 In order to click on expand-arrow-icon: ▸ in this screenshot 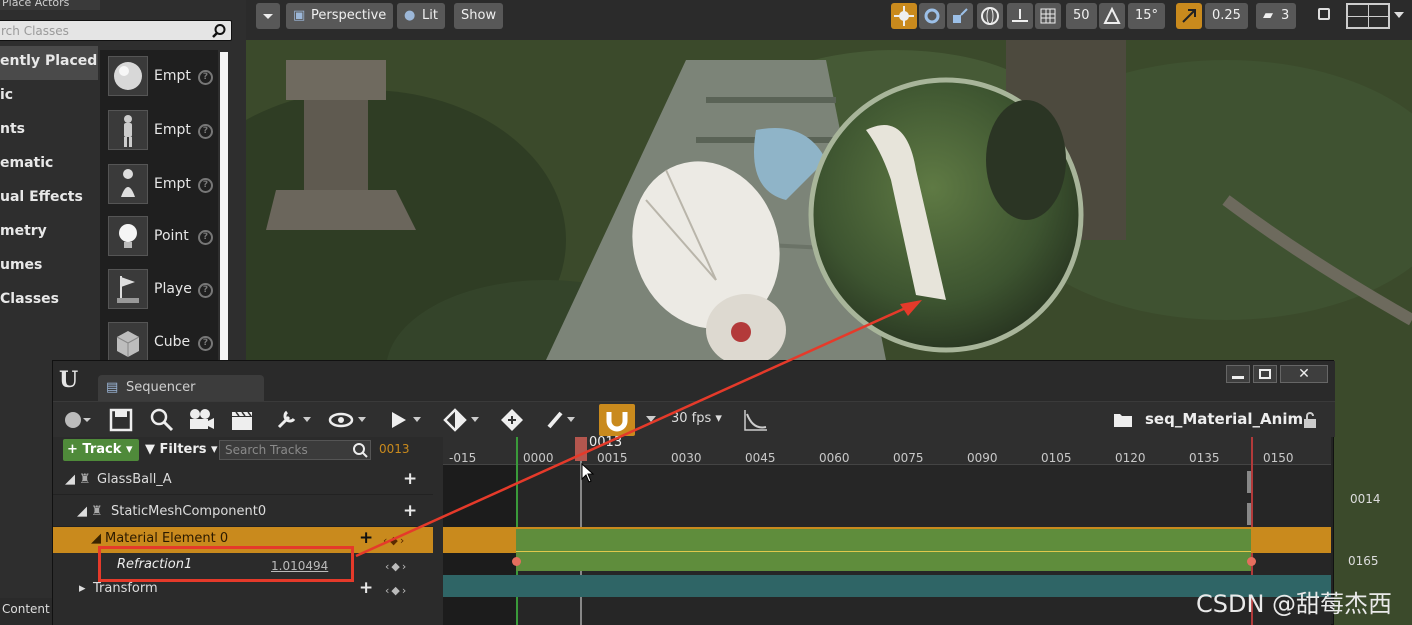, I will do `click(82, 588)`.